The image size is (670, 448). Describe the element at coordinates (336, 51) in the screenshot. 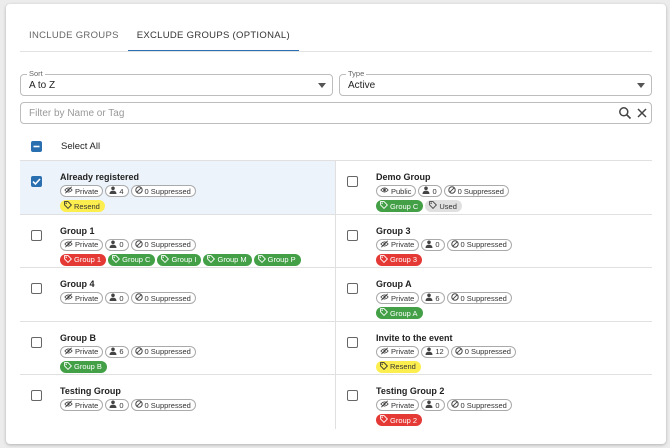

I see `tabs-divider` at that location.